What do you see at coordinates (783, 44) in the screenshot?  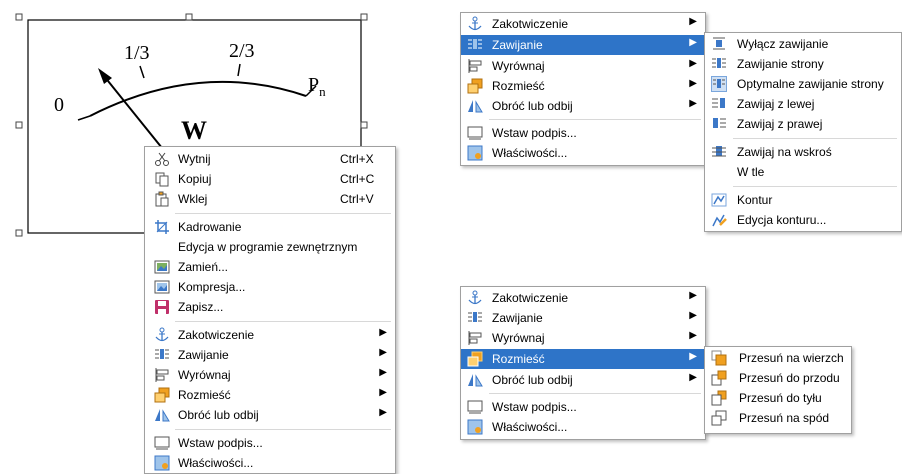 I see `wrap-option-off-label: Wyłącz zawijanie` at bounding box center [783, 44].